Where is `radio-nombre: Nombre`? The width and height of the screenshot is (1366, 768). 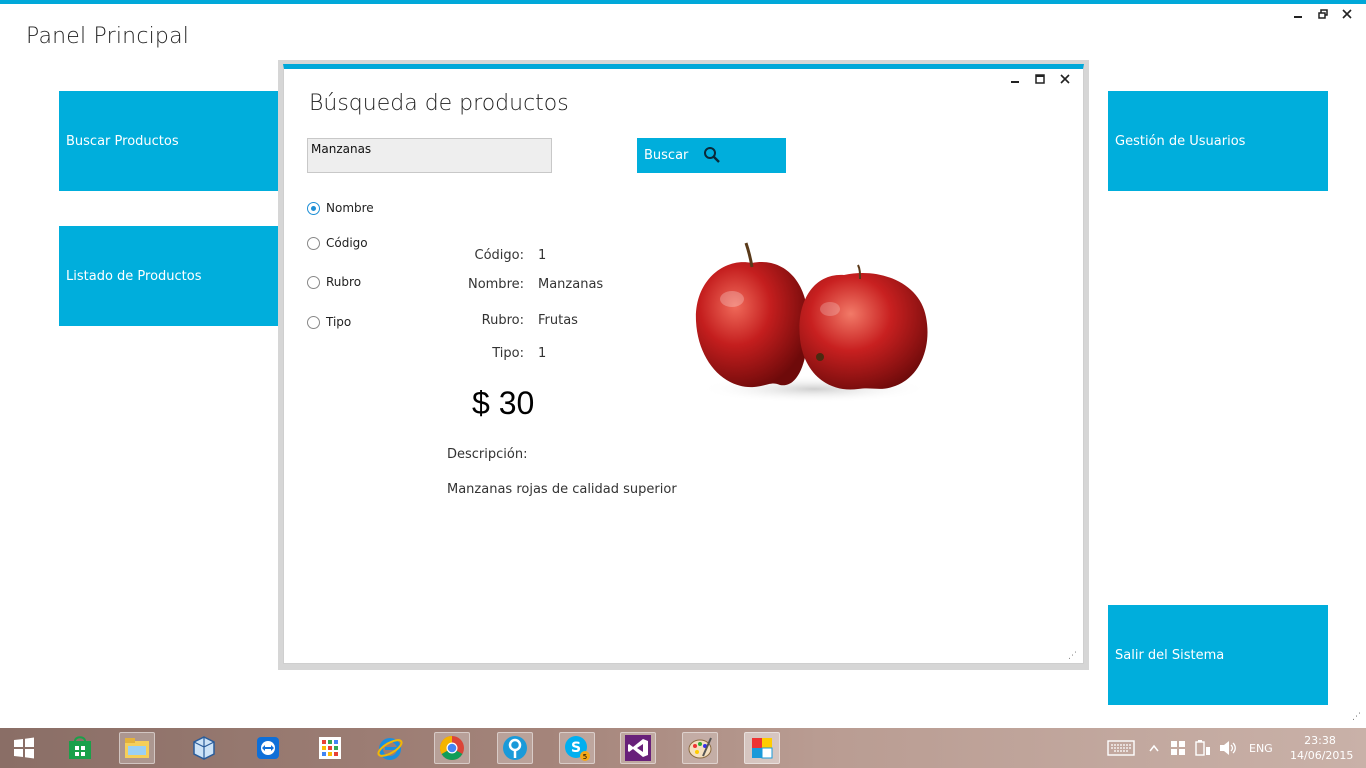
radio-nombre: Nombre is located at coordinates (340, 208).